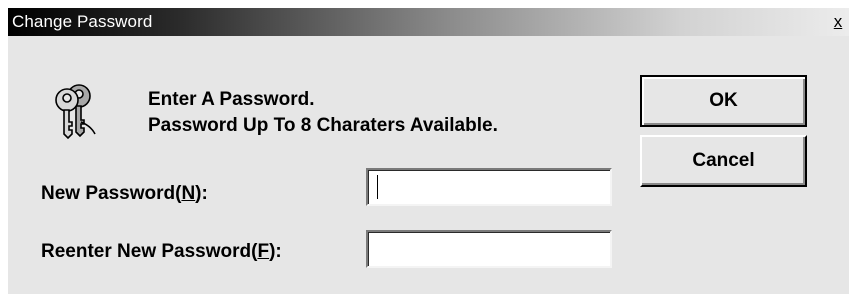  I want to click on new-password-input, so click(489, 187).